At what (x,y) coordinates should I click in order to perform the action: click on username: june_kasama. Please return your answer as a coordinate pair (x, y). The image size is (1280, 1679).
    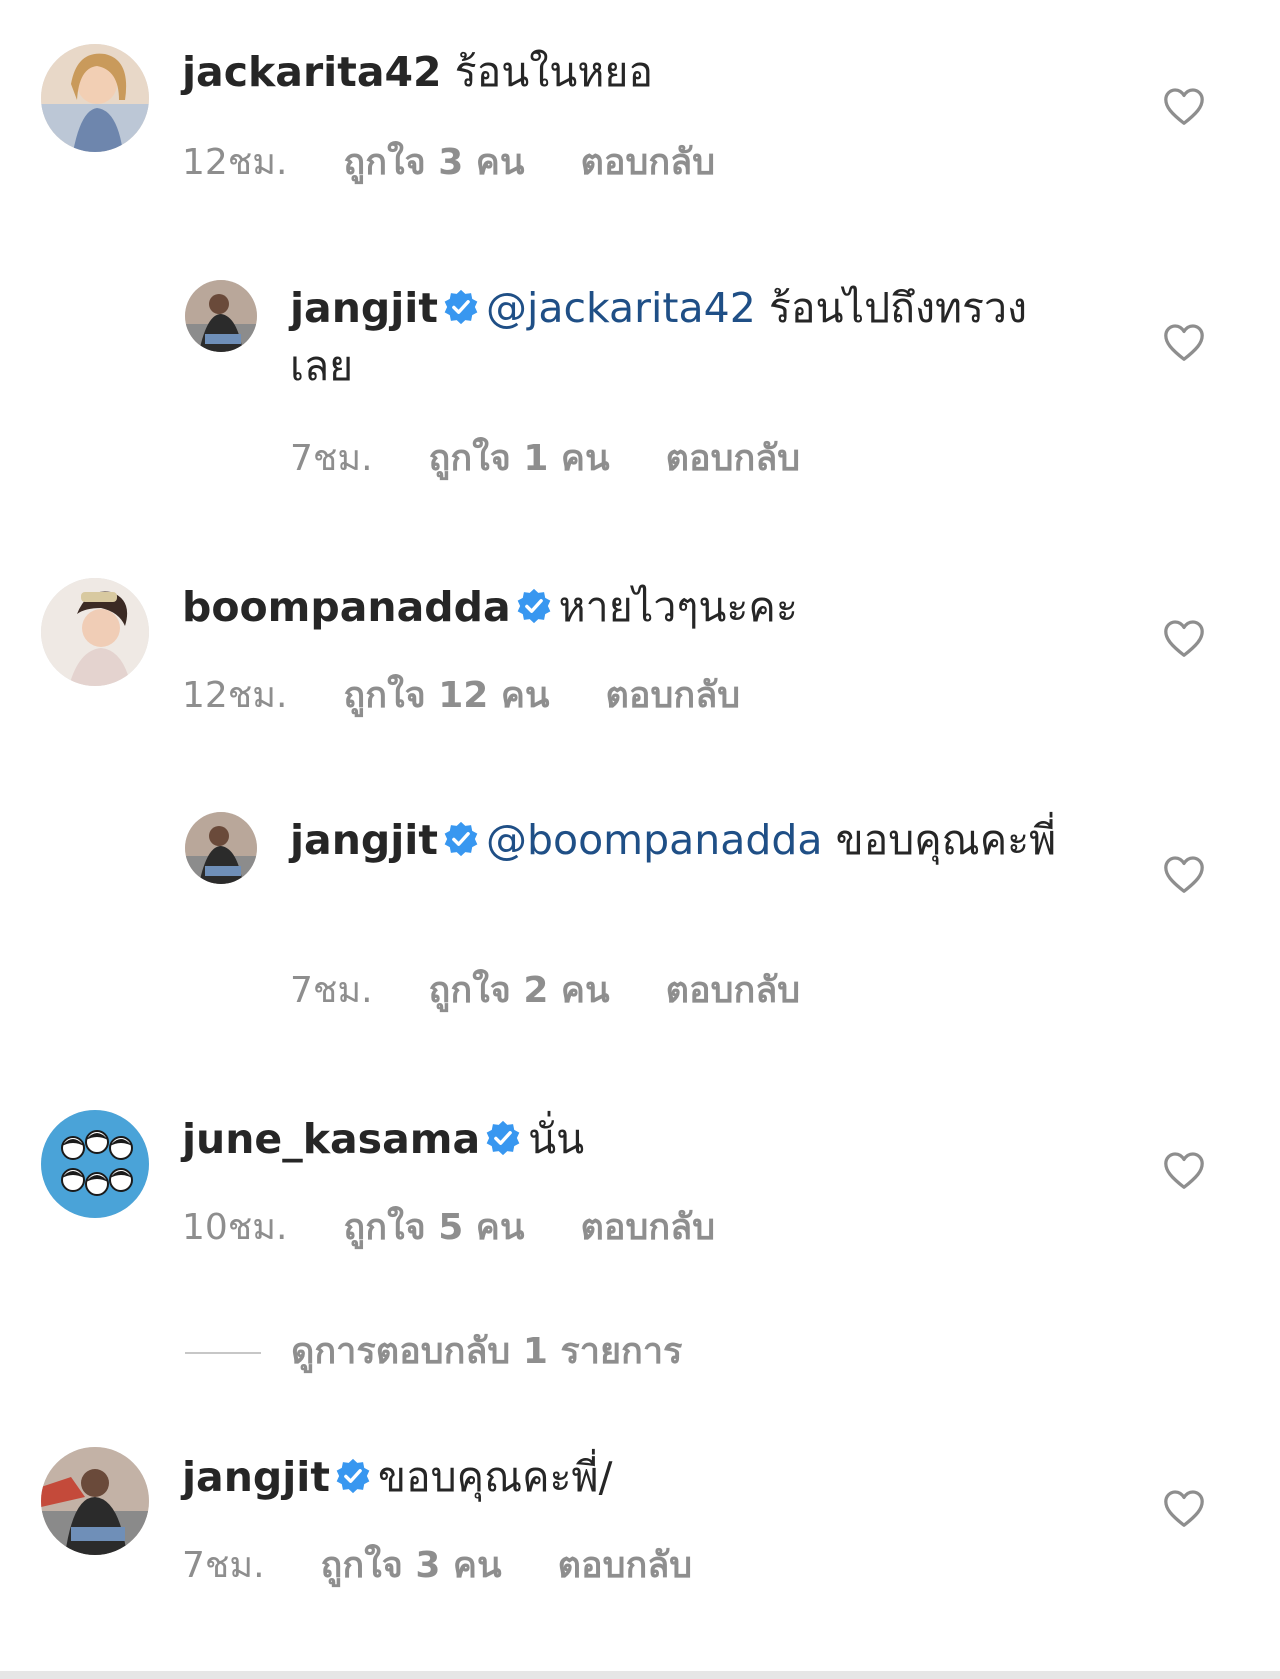
    Looking at the image, I should click on (331, 1139).